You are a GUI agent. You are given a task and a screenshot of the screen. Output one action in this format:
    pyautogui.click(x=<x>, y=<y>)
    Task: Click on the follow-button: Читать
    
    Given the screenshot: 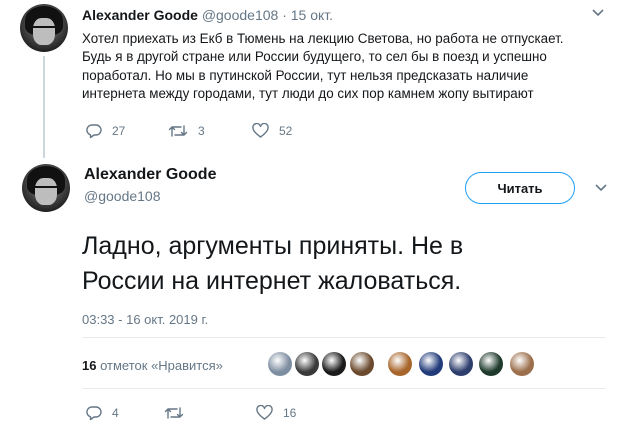 What is the action you would take?
    pyautogui.click(x=520, y=188)
    